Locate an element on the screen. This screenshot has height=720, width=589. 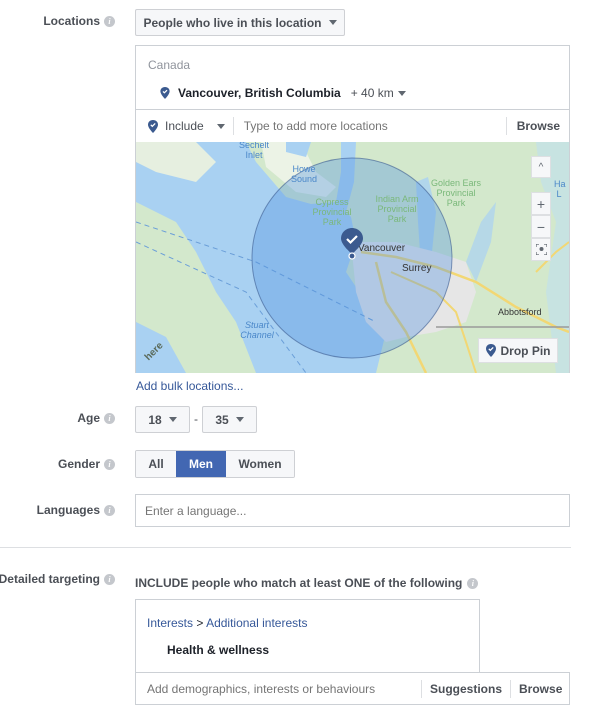
gender-option-all: All is located at coordinates (156, 464).